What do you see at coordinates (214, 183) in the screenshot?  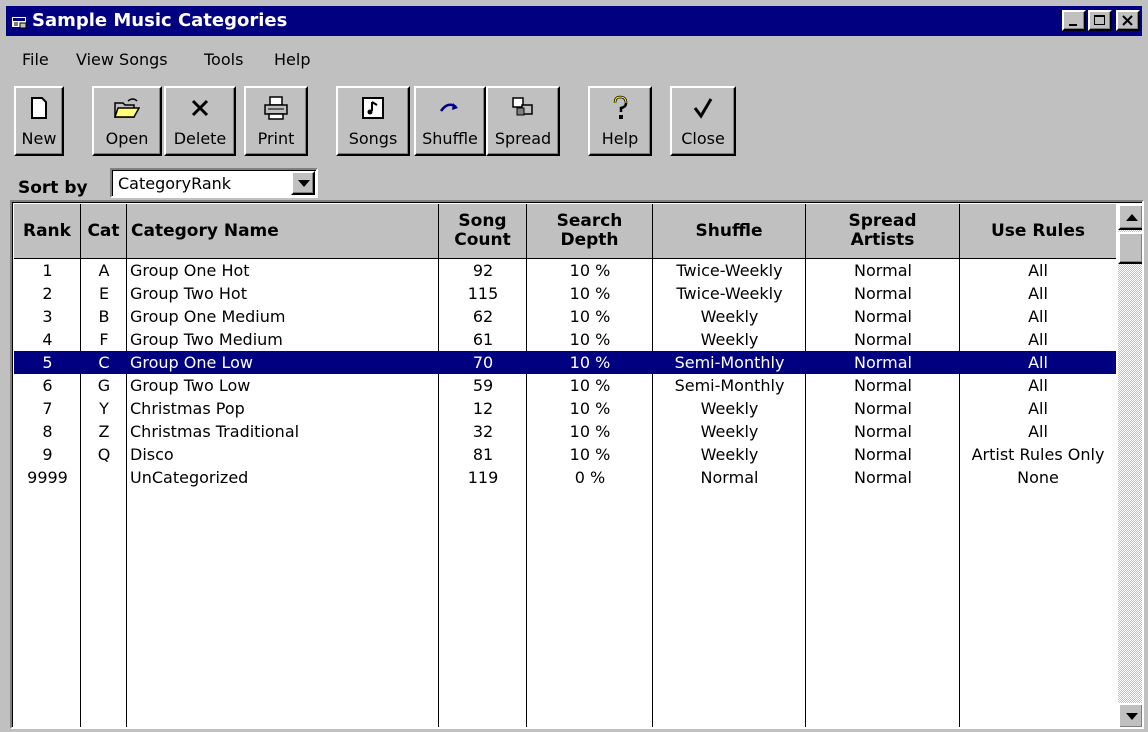 I see `sort-by-dropdown: CategoryRank` at bounding box center [214, 183].